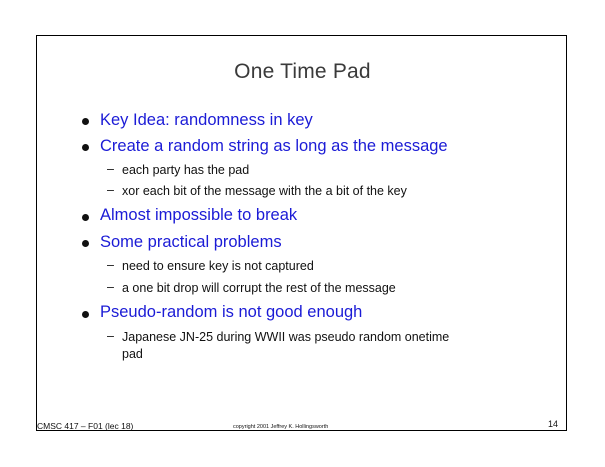 The width and height of the screenshot is (605, 467). What do you see at coordinates (553, 424) in the screenshot?
I see `page-number: 14` at bounding box center [553, 424].